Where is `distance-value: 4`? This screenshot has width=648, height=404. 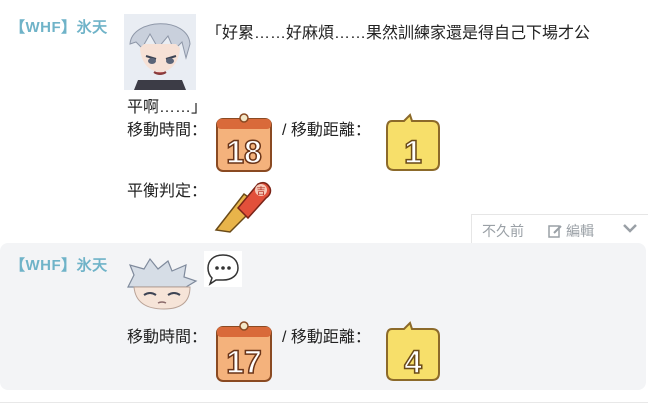 distance-value: 4 is located at coordinates (413, 362).